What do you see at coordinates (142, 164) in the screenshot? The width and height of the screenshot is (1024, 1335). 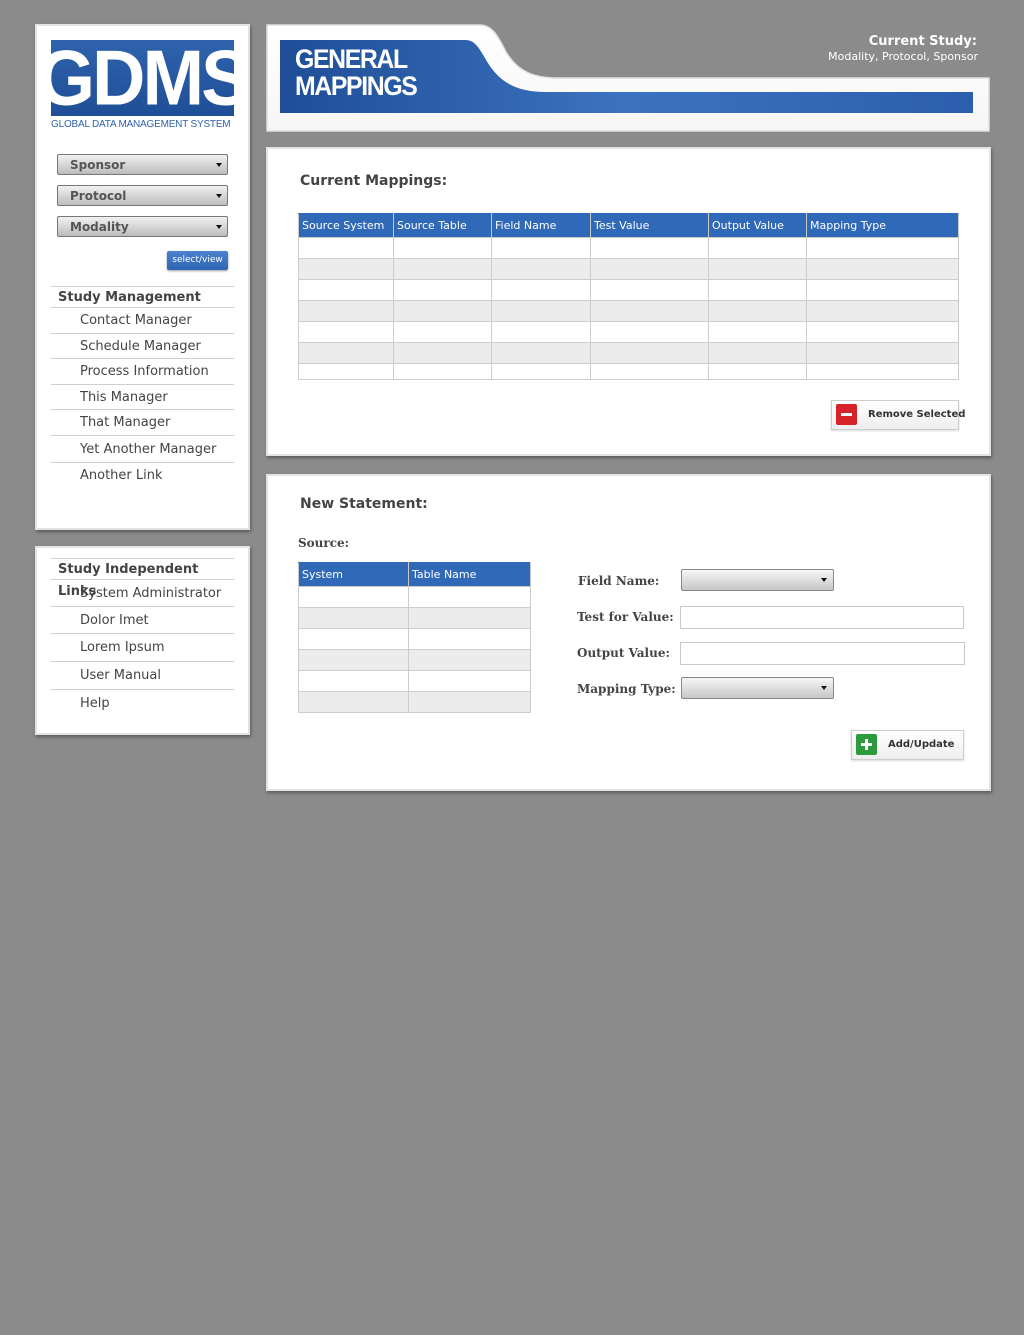 I see `sponsor-select: Sponsor` at bounding box center [142, 164].